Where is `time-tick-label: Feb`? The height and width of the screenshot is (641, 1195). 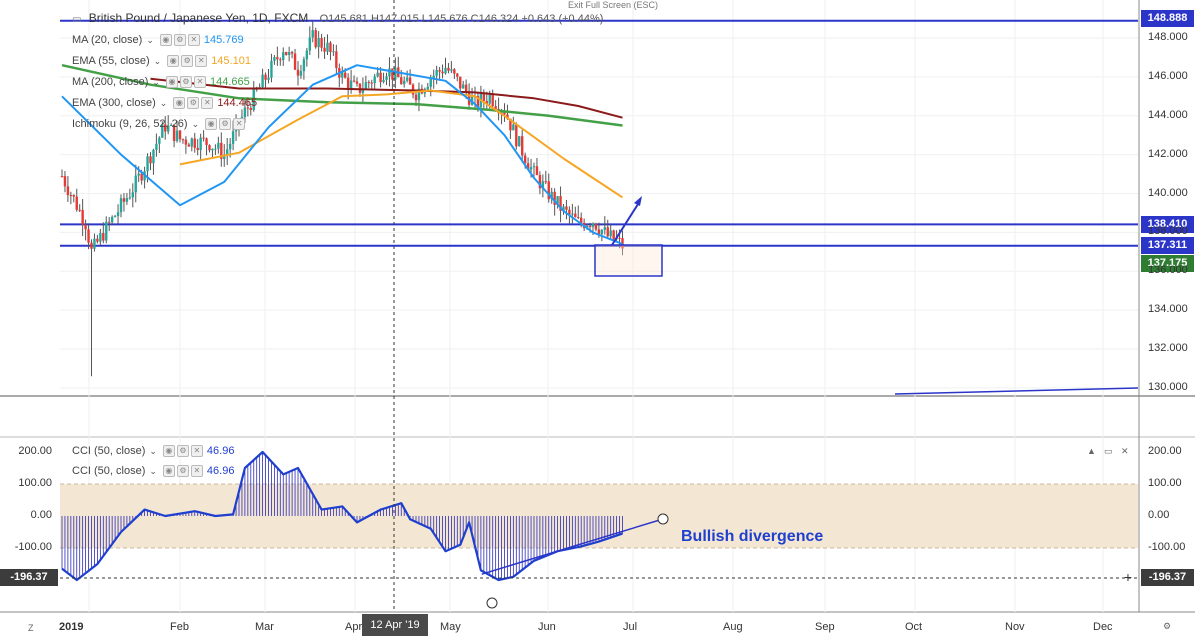 time-tick-label: Feb is located at coordinates (179, 627).